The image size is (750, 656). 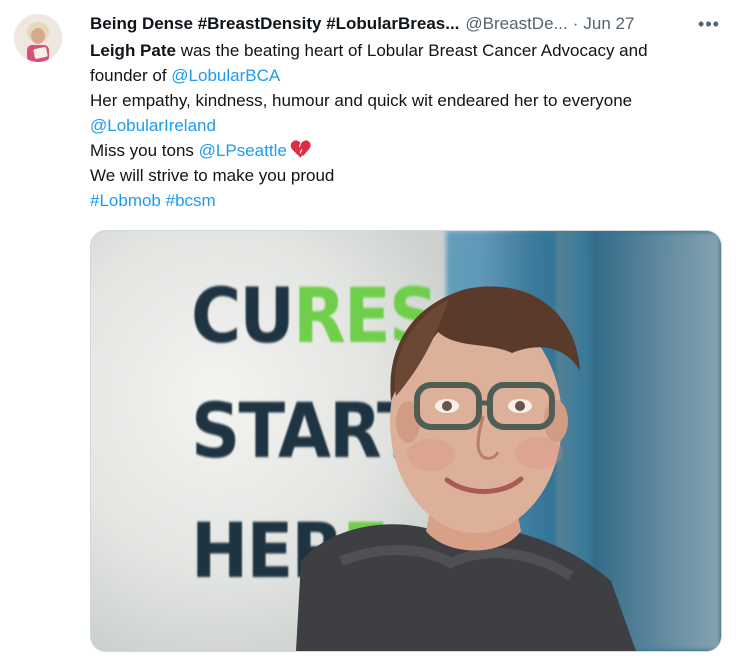 I want to click on avatar, so click(x=38, y=38).